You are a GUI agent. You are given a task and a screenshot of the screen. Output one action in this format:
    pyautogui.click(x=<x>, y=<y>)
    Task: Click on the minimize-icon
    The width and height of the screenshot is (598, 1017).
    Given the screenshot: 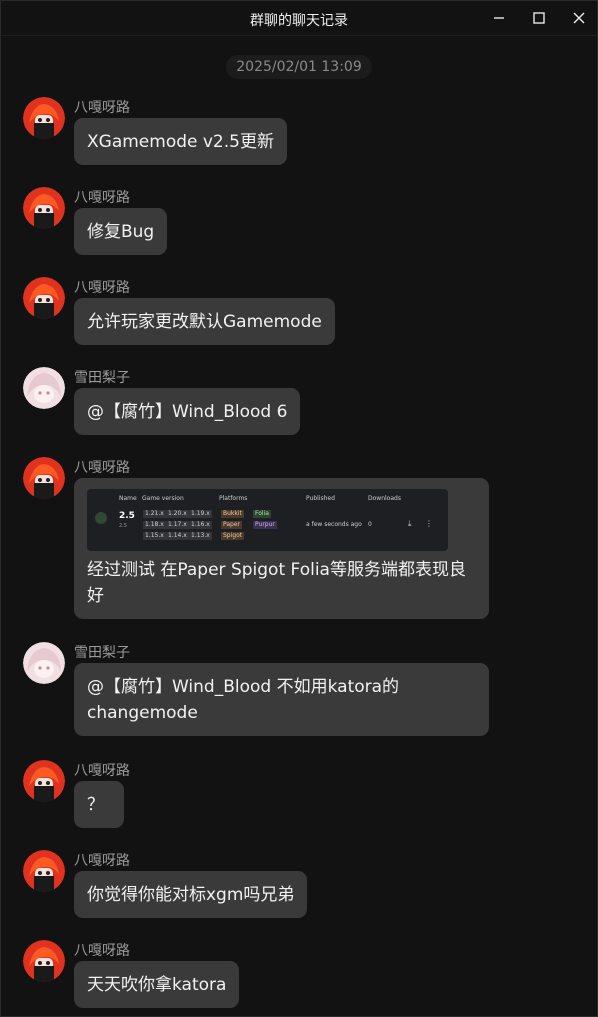 What is the action you would take?
    pyautogui.click(x=499, y=18)
    